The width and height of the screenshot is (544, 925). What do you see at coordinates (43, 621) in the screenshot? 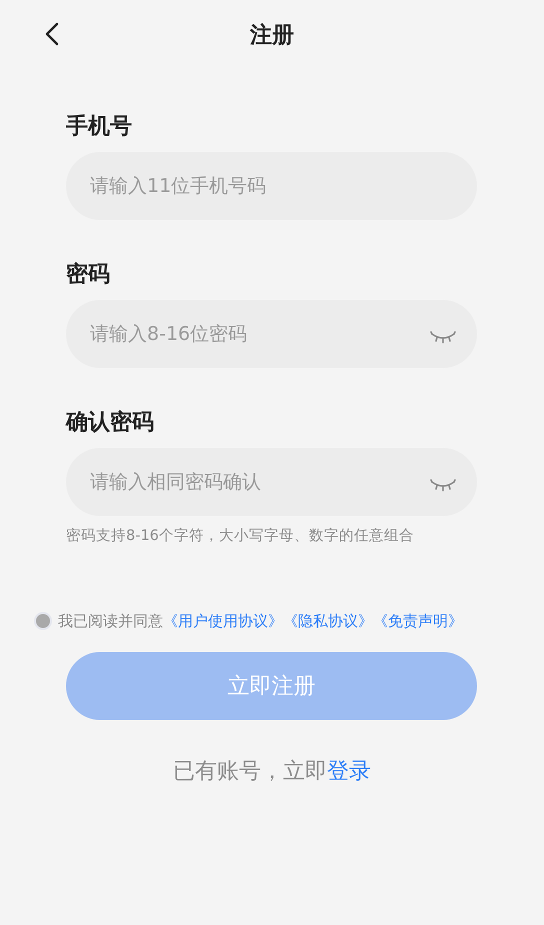
I see `agree-radio` at bounding box center [43, 621].